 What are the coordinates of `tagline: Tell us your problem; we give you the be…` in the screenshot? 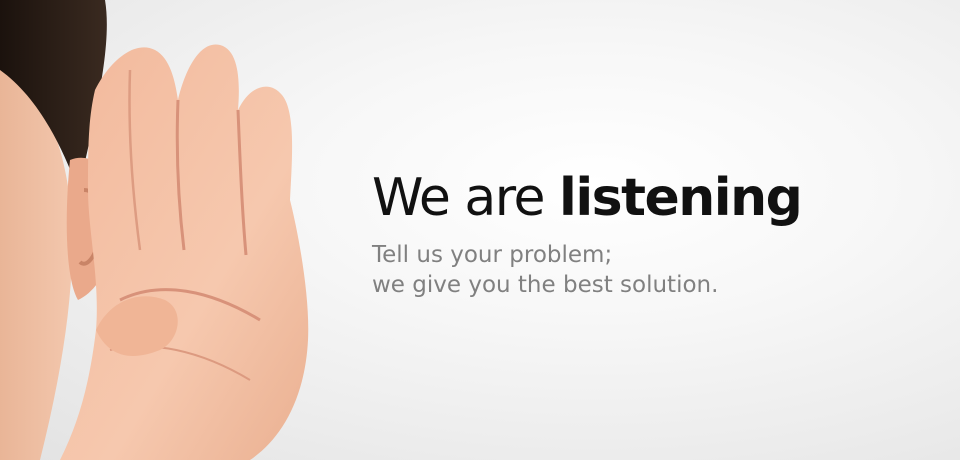 It's located at (545, 270).